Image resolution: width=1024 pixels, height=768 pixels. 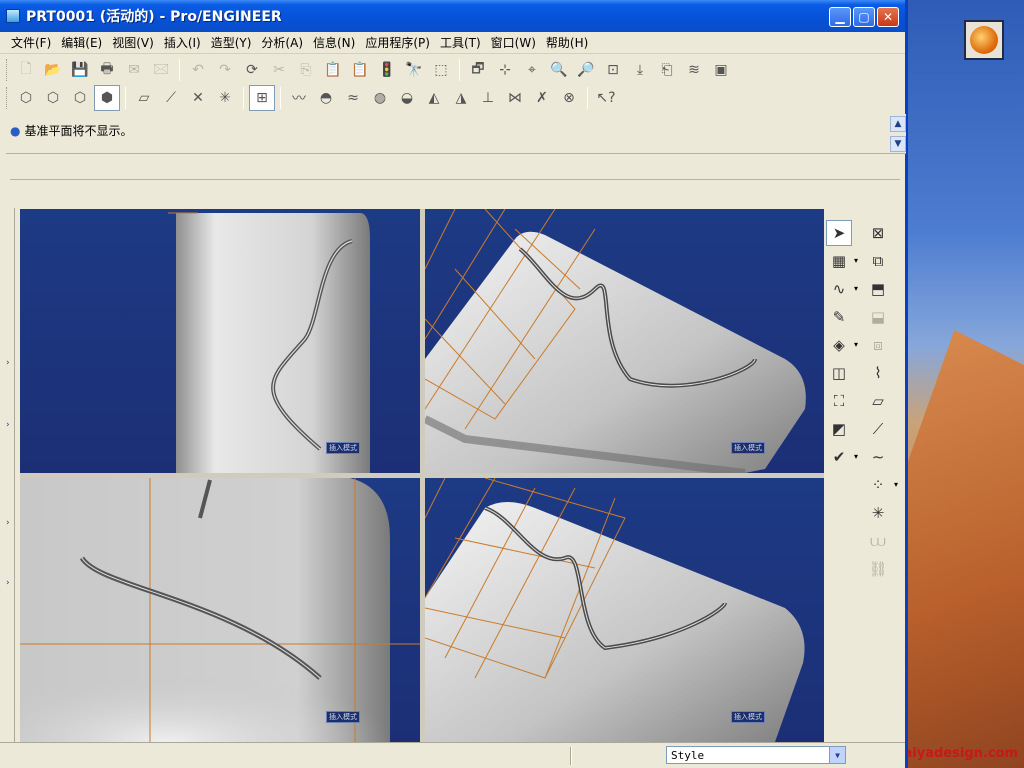 I want to click on repaint-icon: 🗗, so click(x=478, y=70).